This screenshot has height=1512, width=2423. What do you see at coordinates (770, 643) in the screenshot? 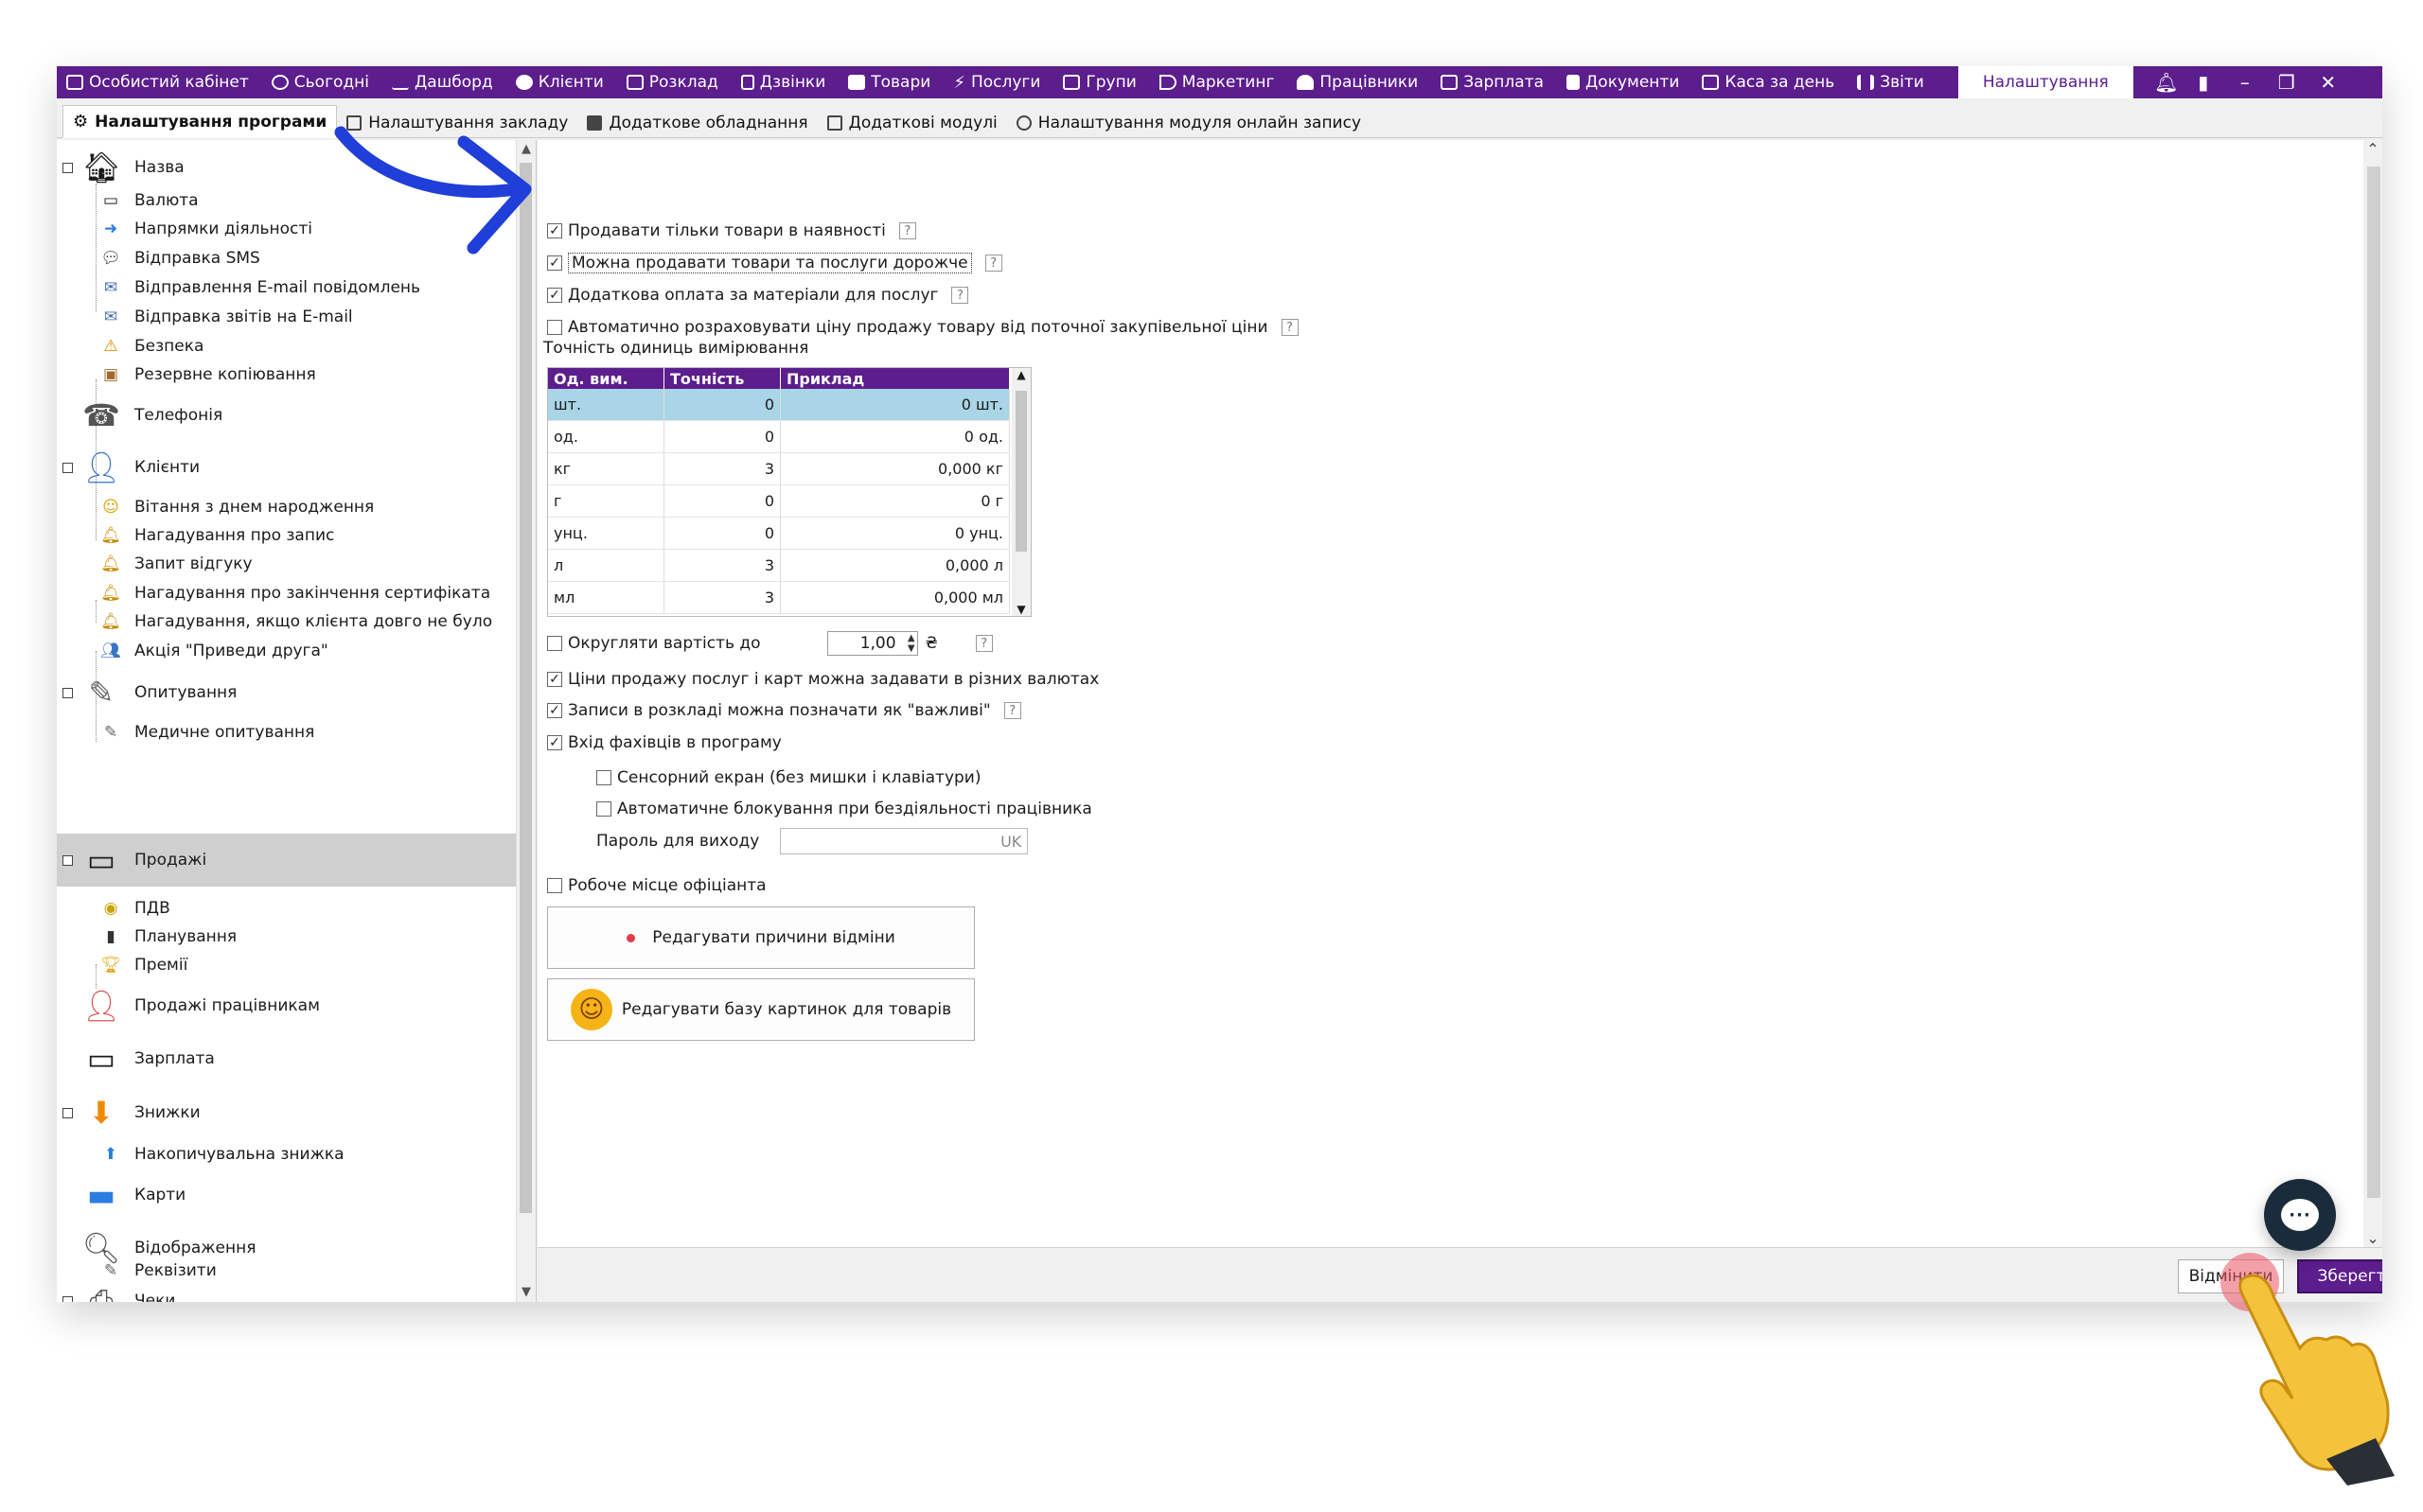
I see `setting-round-price: Округляти вартість до 1,00 ▲ ▼ ₴?` at bounding box center [770, 643].